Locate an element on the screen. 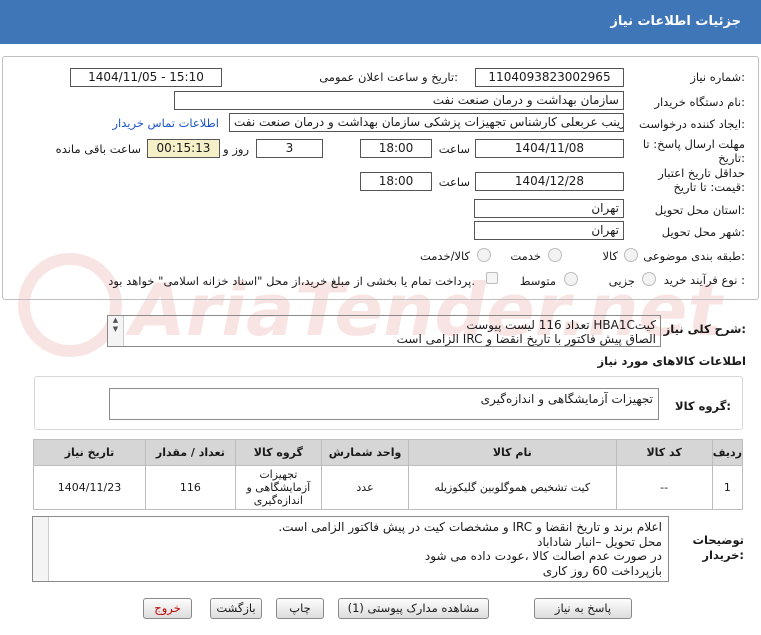 The image size is (761, 635). category-option-goods: کالا is located at coordinates (610, 256).